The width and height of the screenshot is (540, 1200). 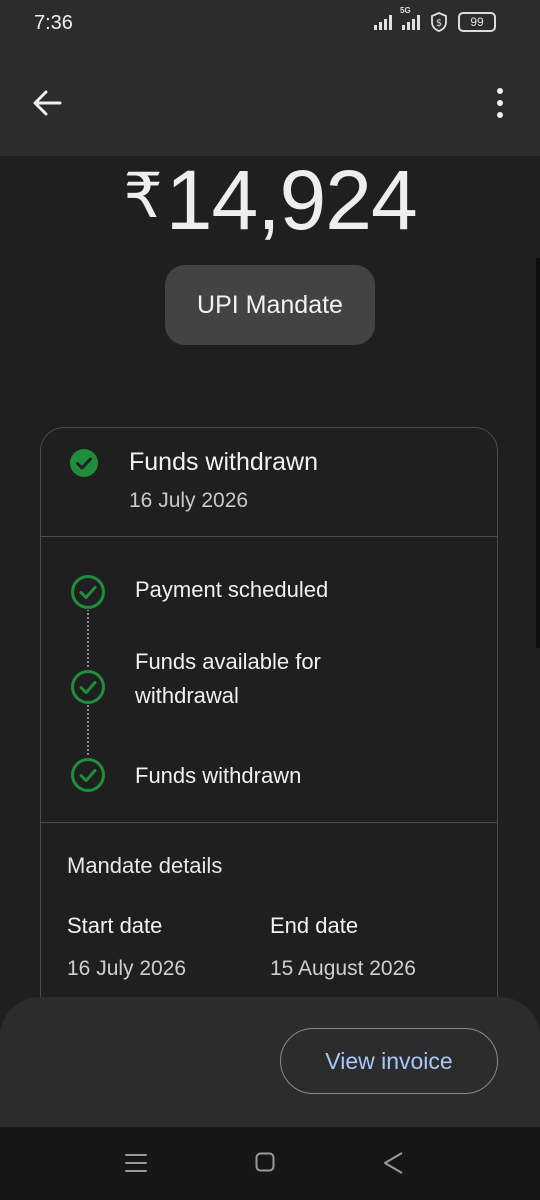 What do you see at coordinates (383, 22) in the screenshot?
I see `signal-icon` at bounding box center [383, 22].